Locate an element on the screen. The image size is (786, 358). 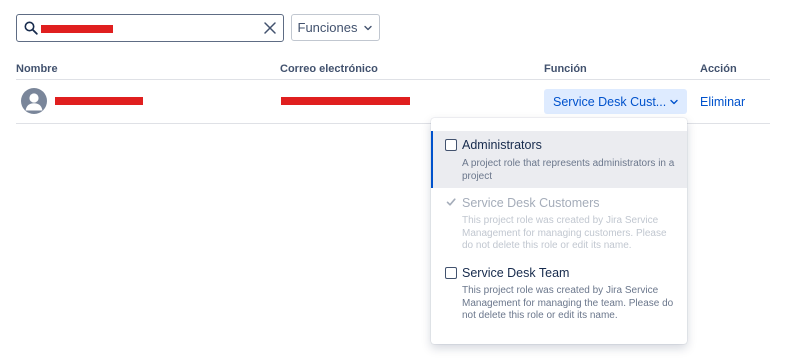
column-header-name: Nombre is located at coordinates (37, 69).